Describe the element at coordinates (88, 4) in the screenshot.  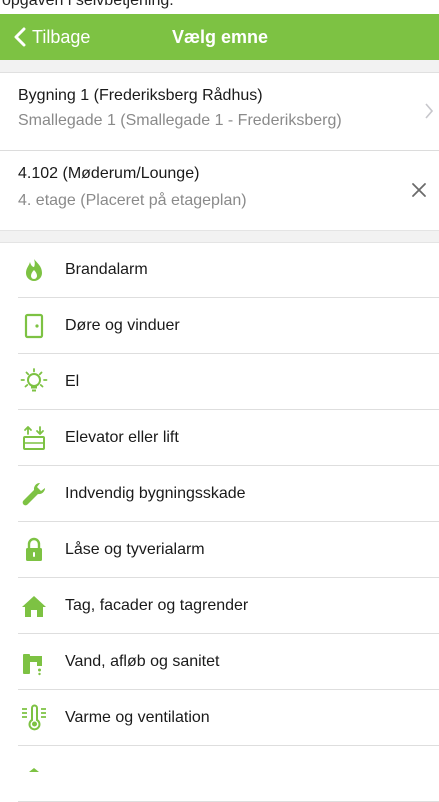
I see `top-cut-label: opgaven i selvbetjening.` at that location.